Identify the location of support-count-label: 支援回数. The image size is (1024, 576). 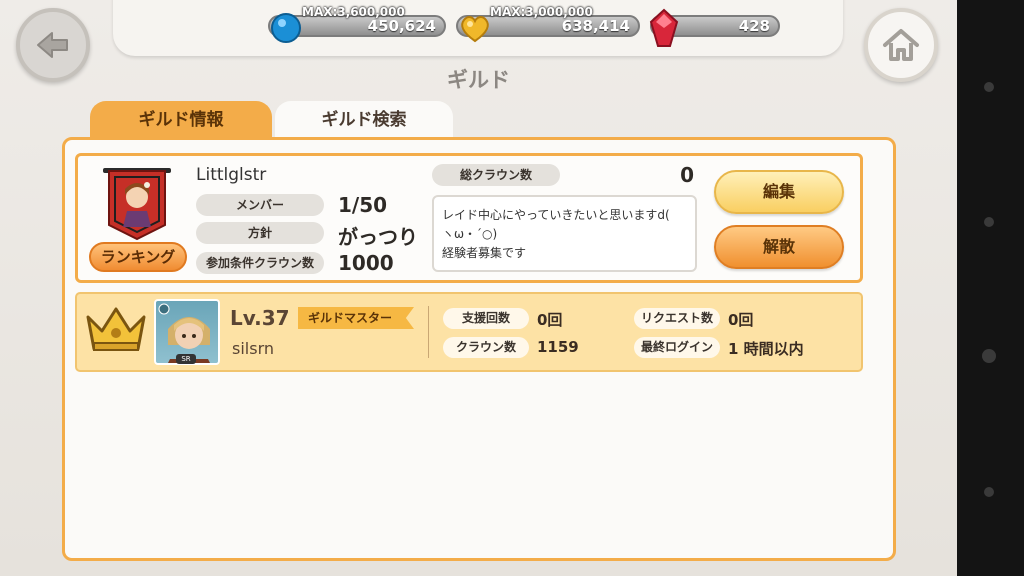
(486, 318).